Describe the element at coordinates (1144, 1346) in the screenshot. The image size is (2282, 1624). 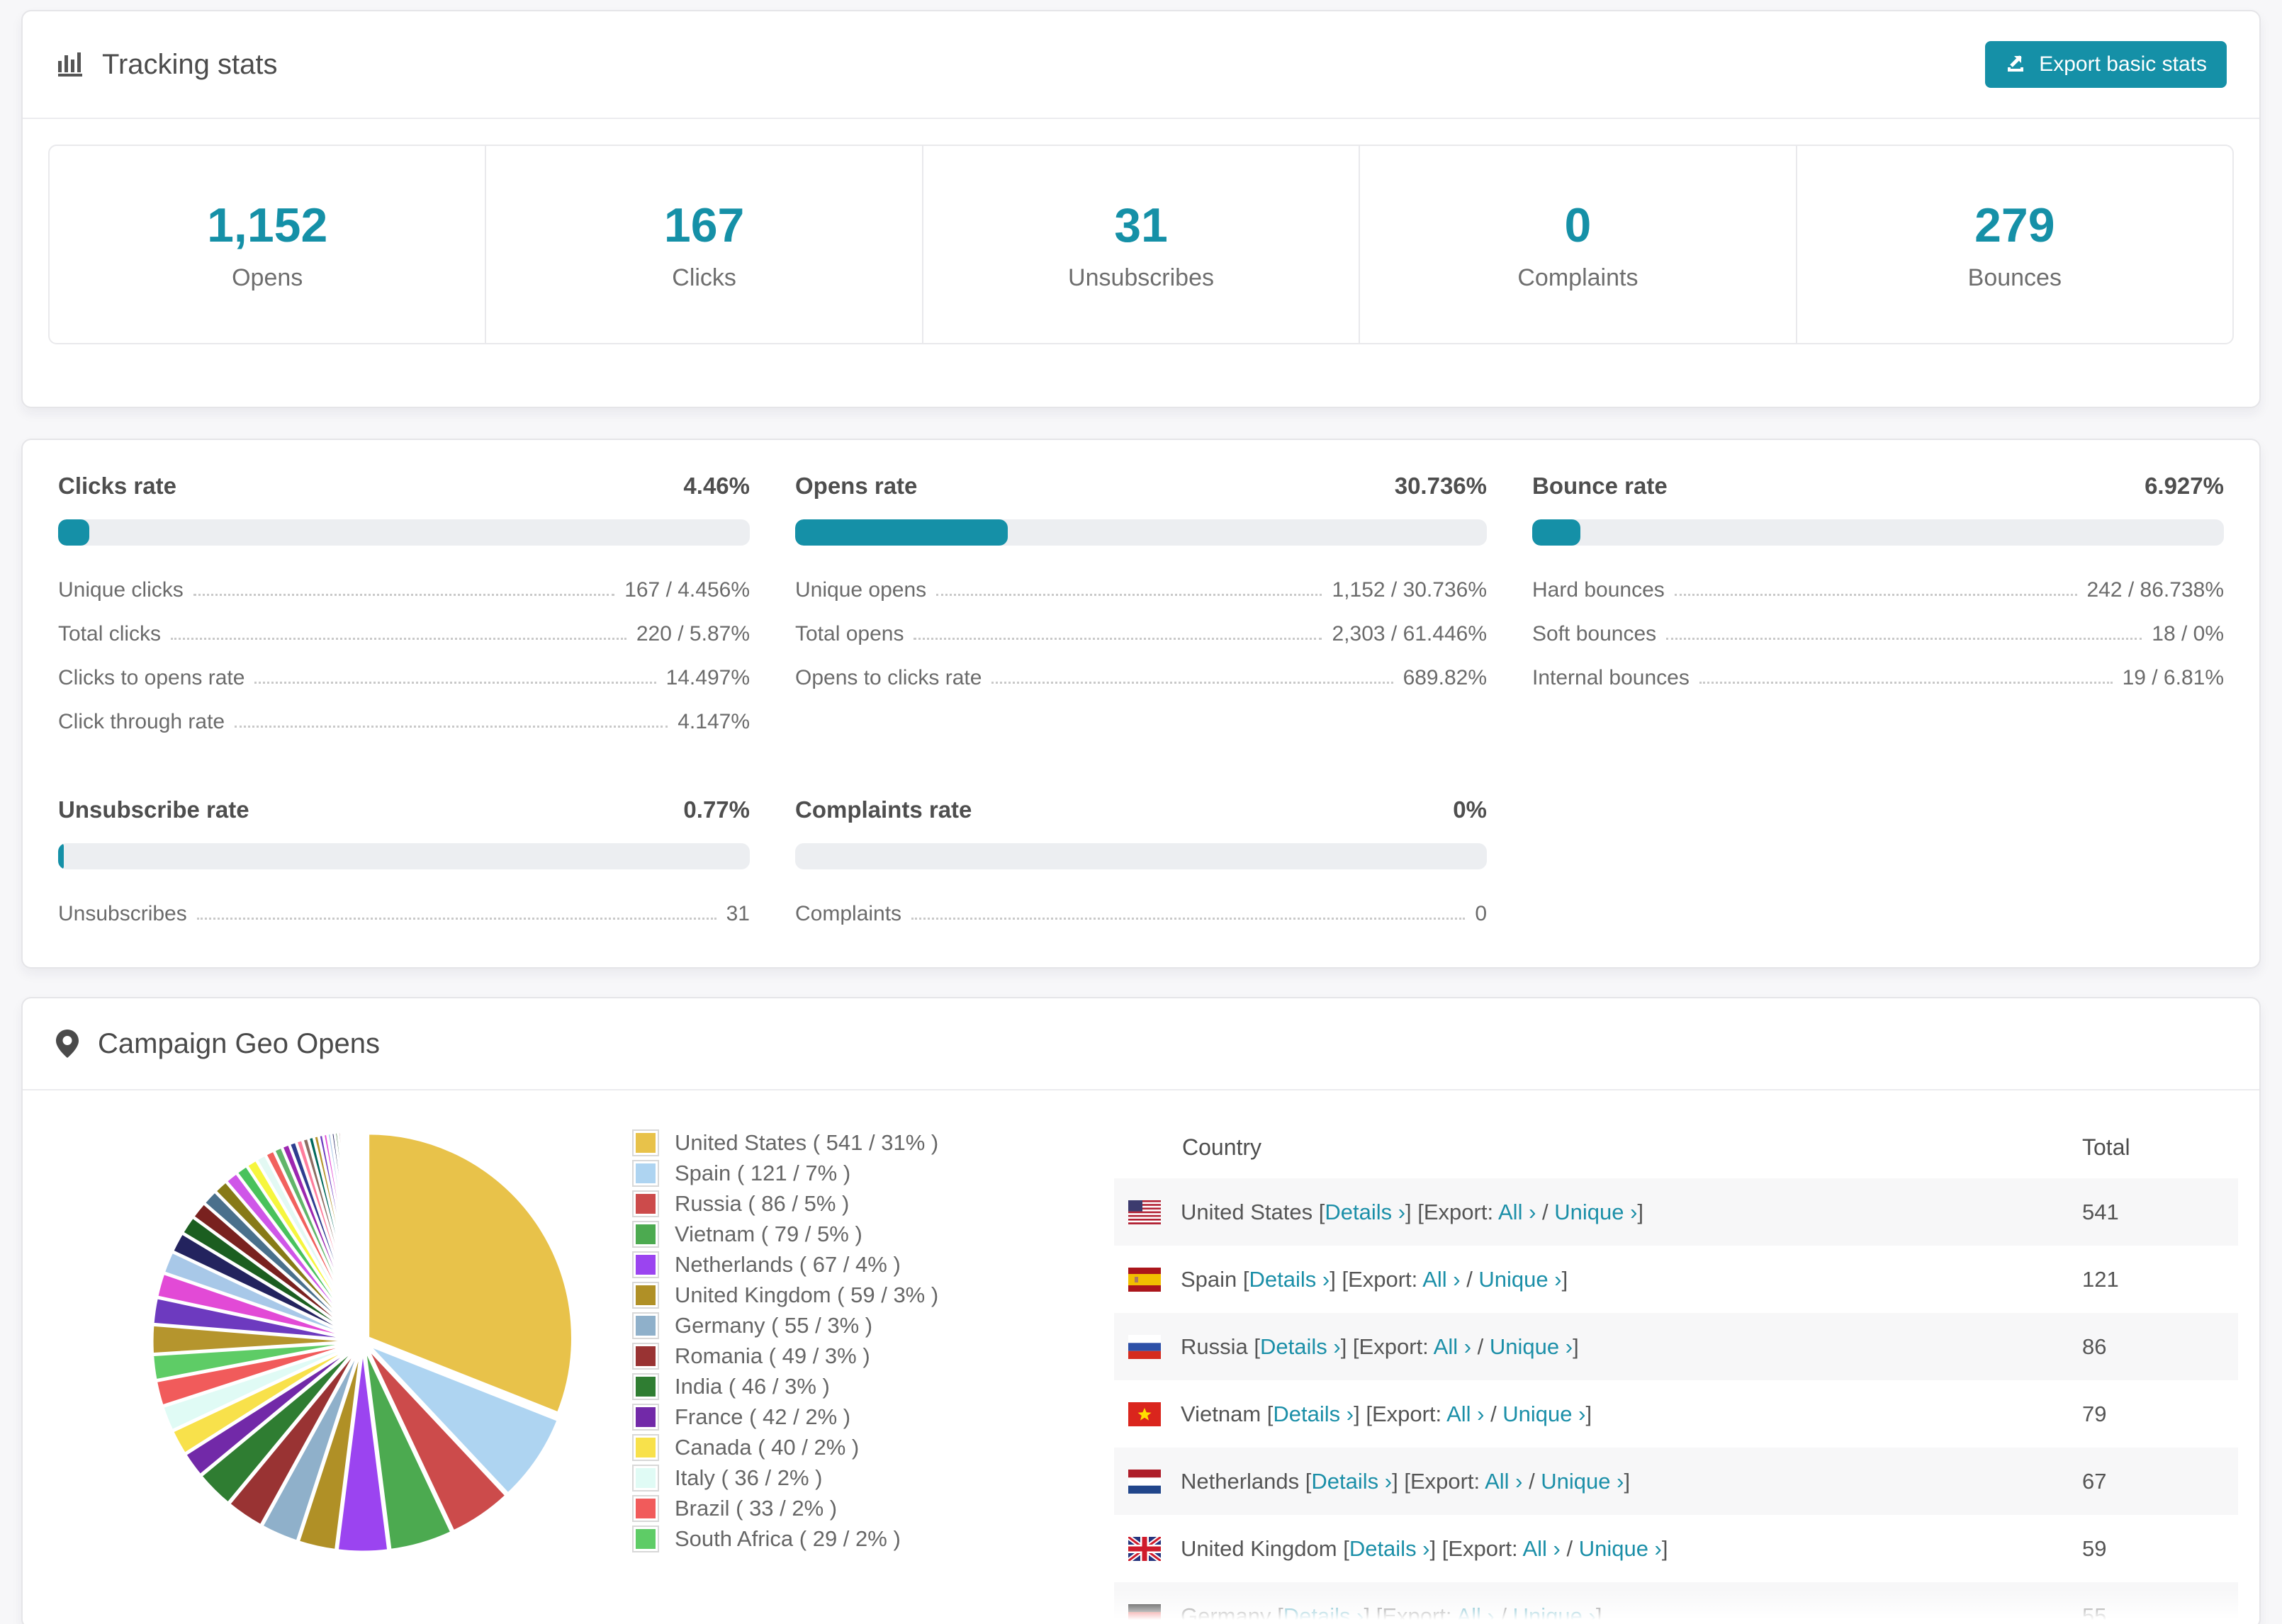
I see `flag-ru-icon` at that location.